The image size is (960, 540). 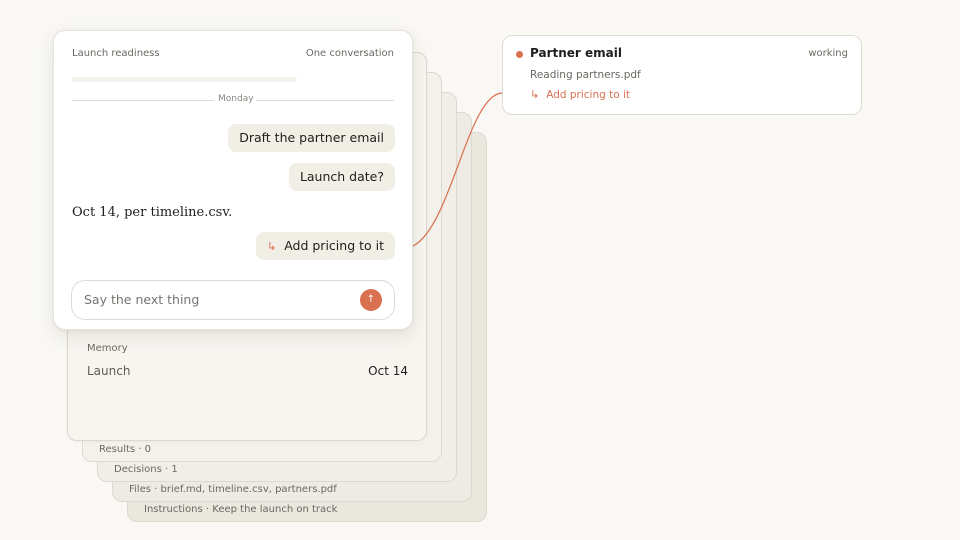 What do you see at coordinates (519, 54) in the screenshot?
I see `status-dot-icon` at bounding box center [519, 54].